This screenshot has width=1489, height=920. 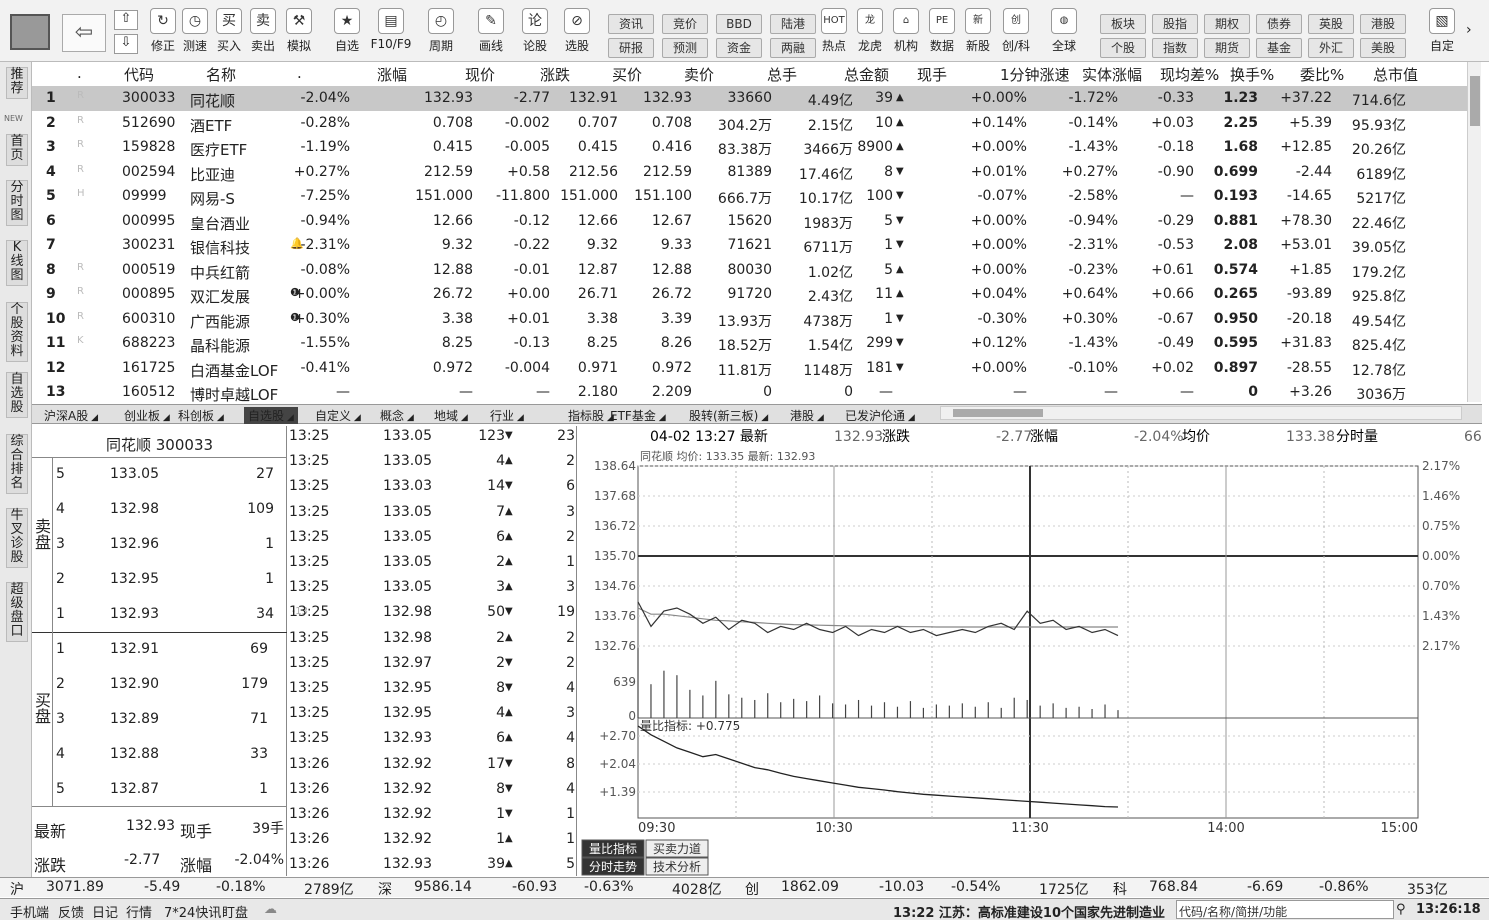 I want to click on quick-button: 资金, so click(x=739, y=48).